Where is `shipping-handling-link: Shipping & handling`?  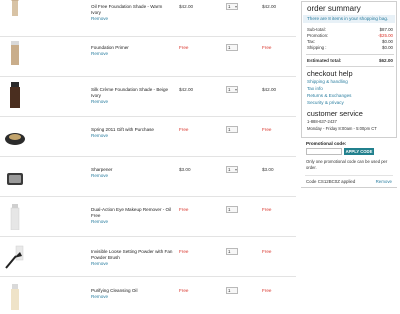
shipping-handling-link: Shipping & handling is located at coordinates (327, 81).